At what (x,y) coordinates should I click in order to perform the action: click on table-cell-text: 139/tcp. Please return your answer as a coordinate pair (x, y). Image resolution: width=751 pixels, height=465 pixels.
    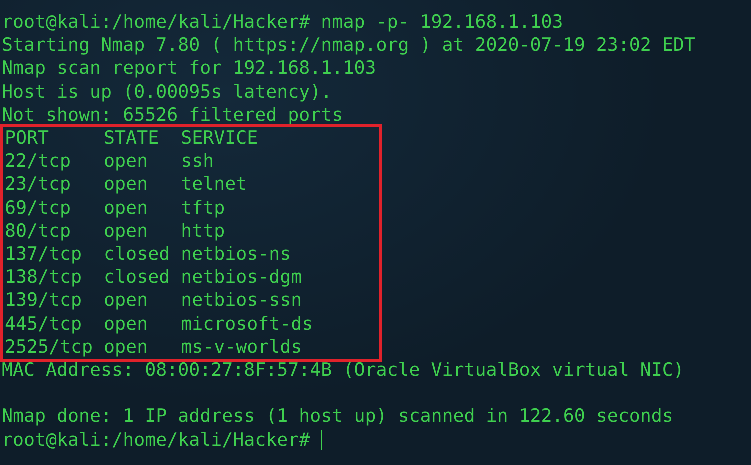
    Looking at the image, I should click on (44, 301).